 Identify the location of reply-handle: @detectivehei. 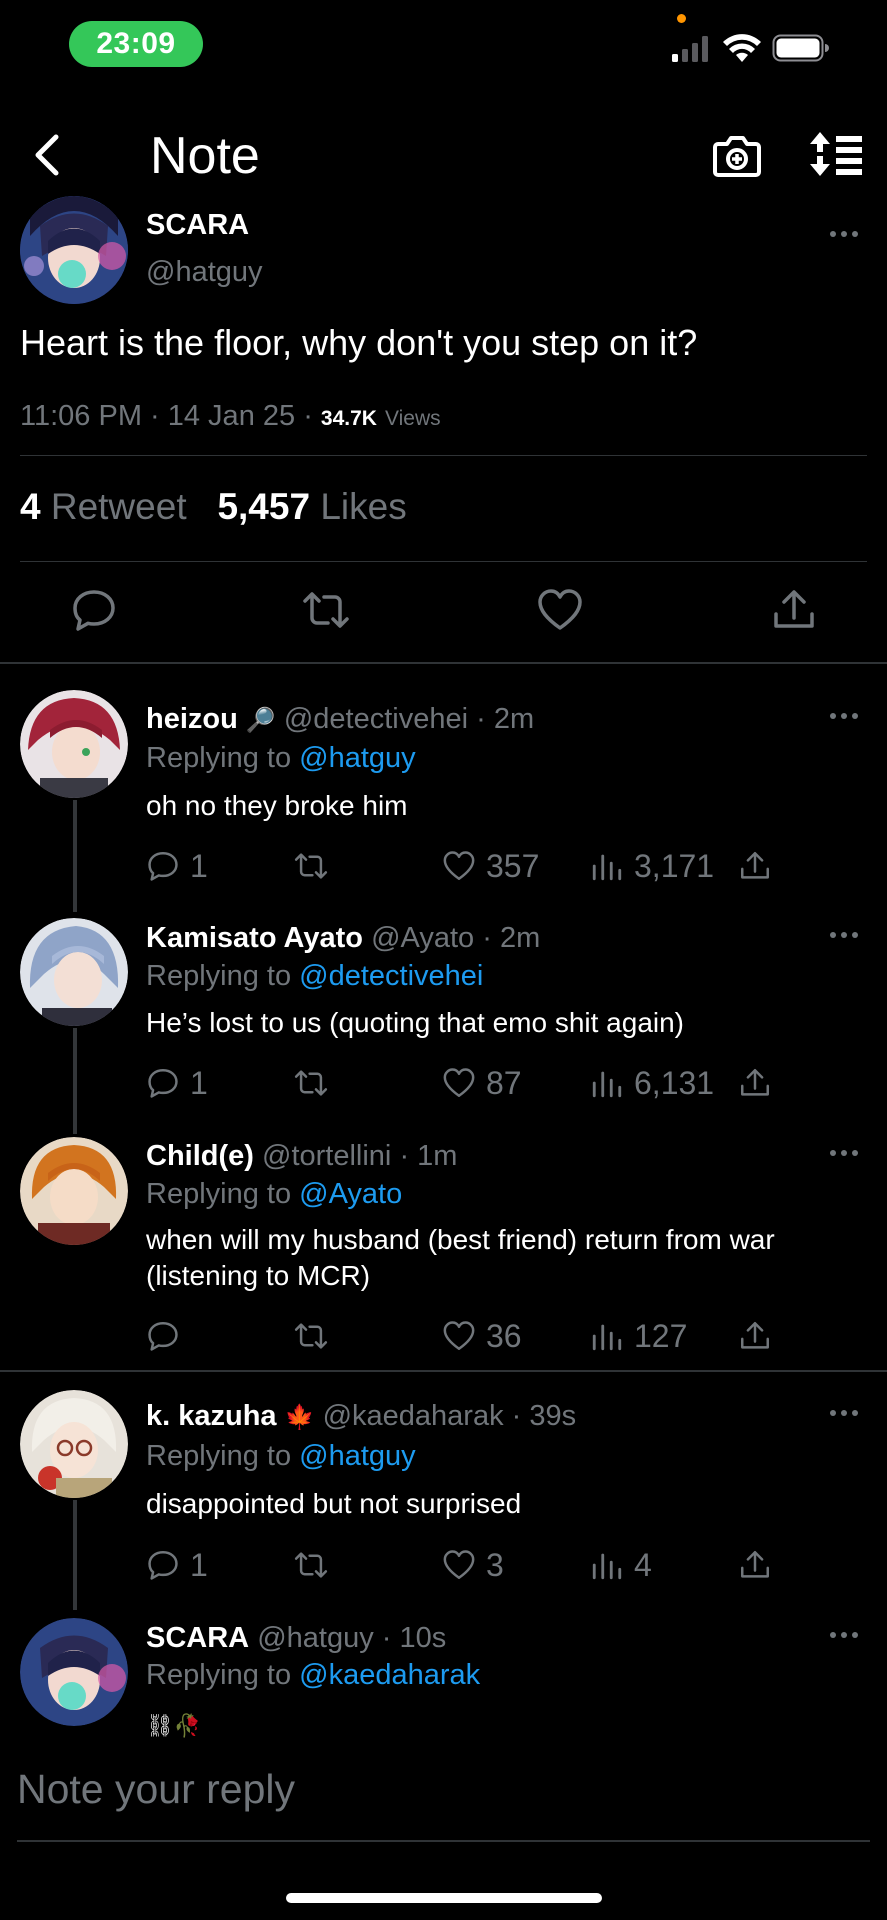
(376, 719).